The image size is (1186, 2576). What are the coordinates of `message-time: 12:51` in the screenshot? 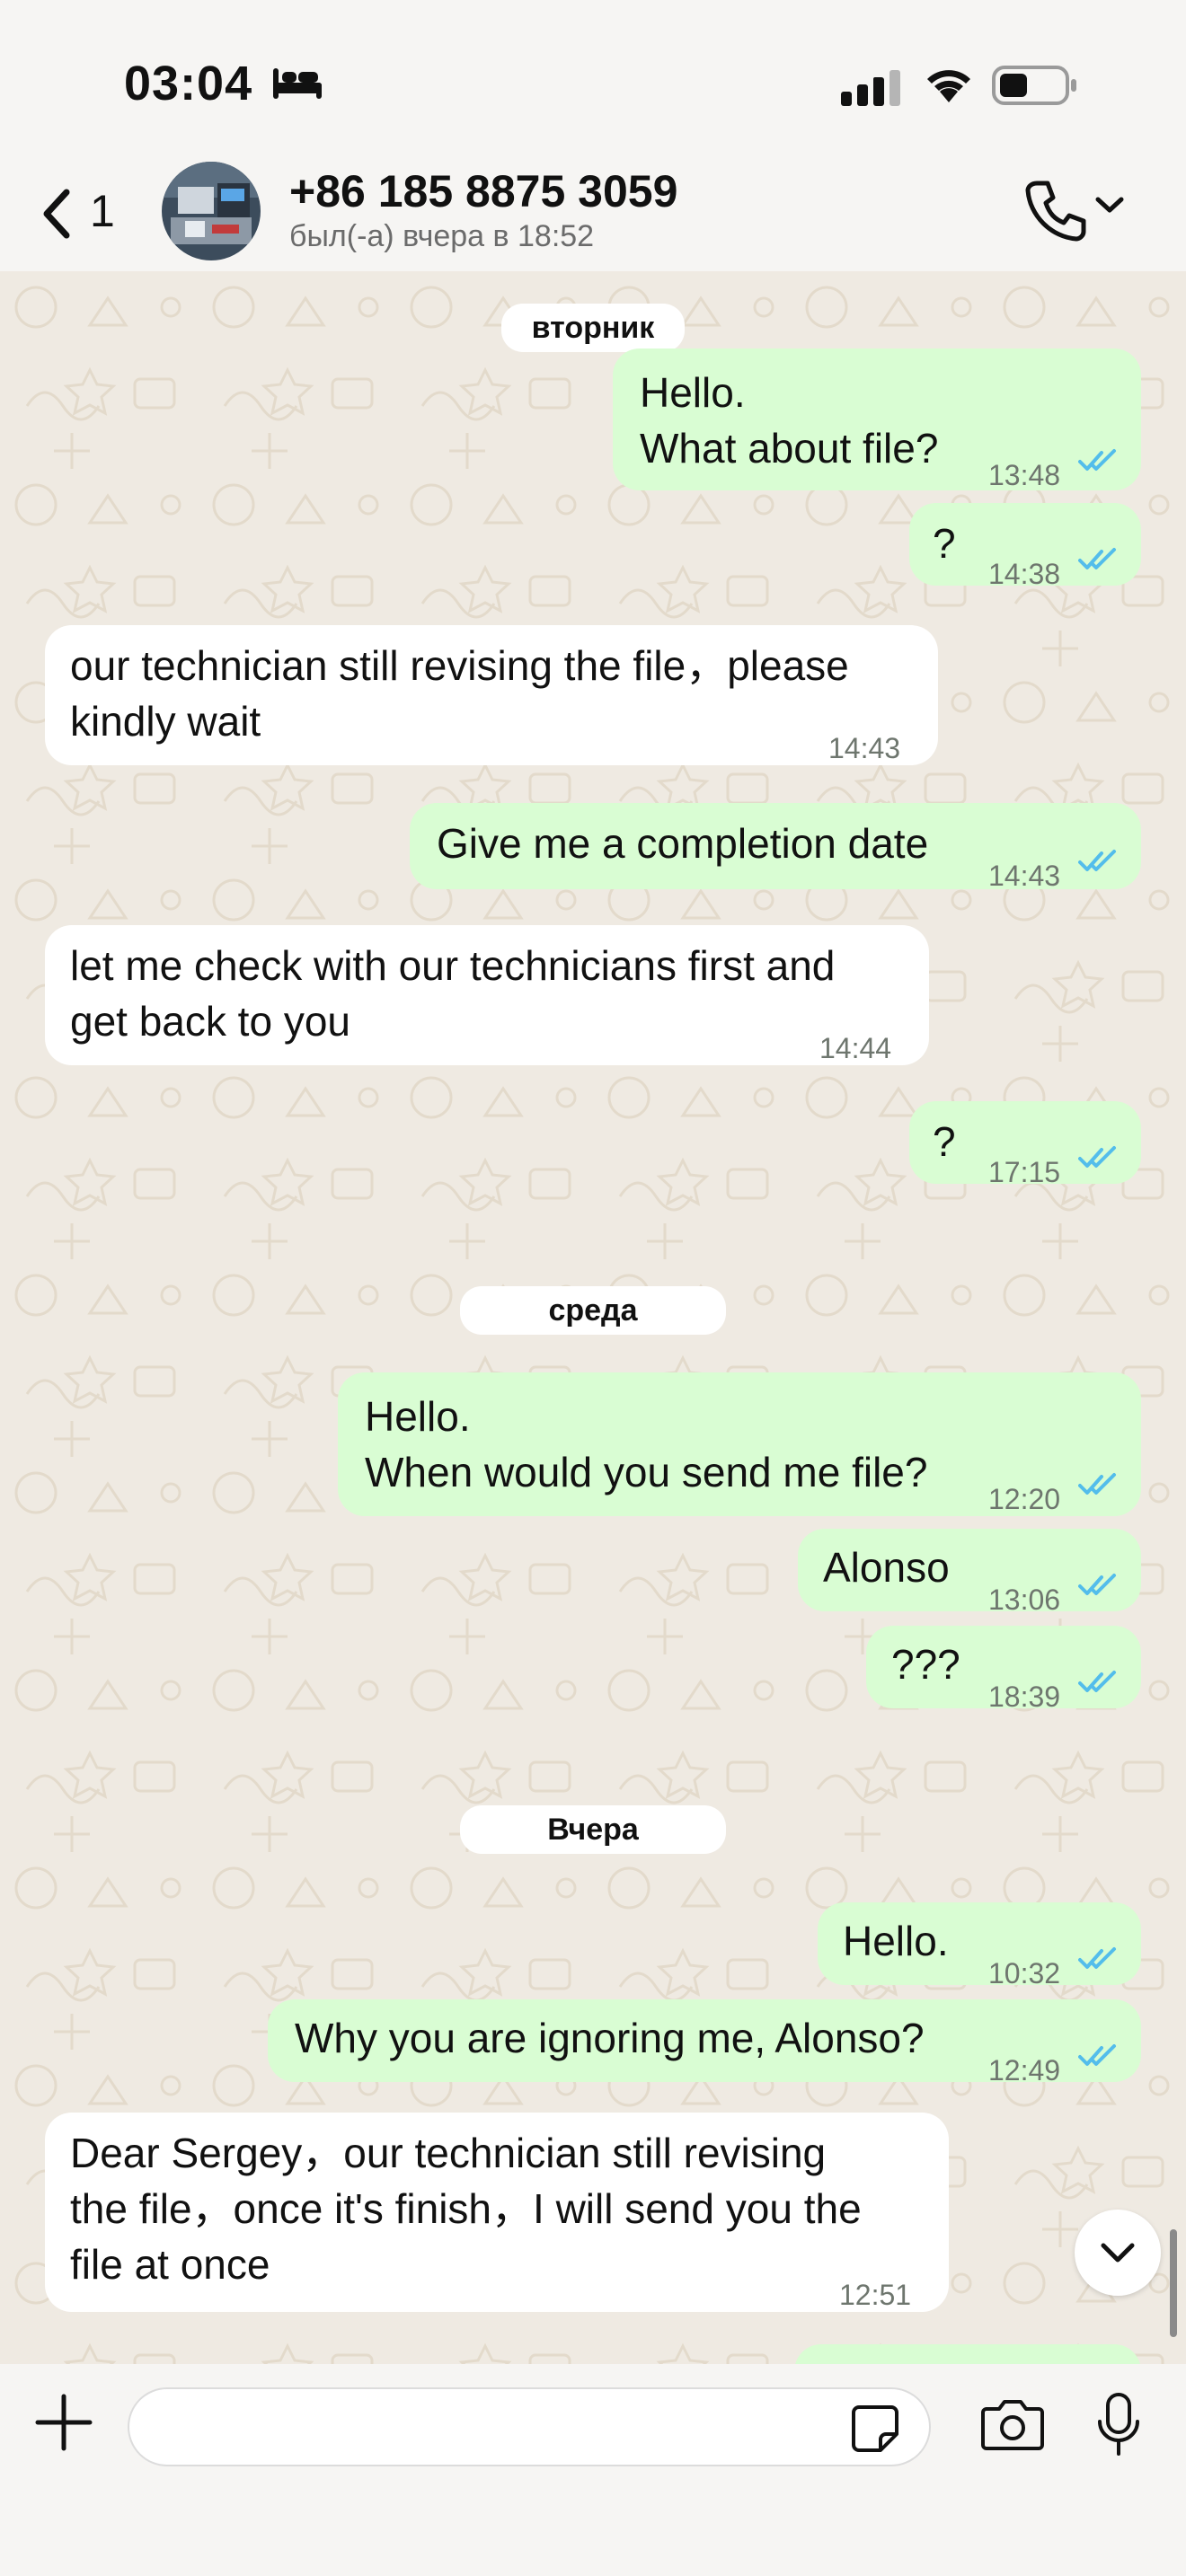 It's located at (875, 2295).